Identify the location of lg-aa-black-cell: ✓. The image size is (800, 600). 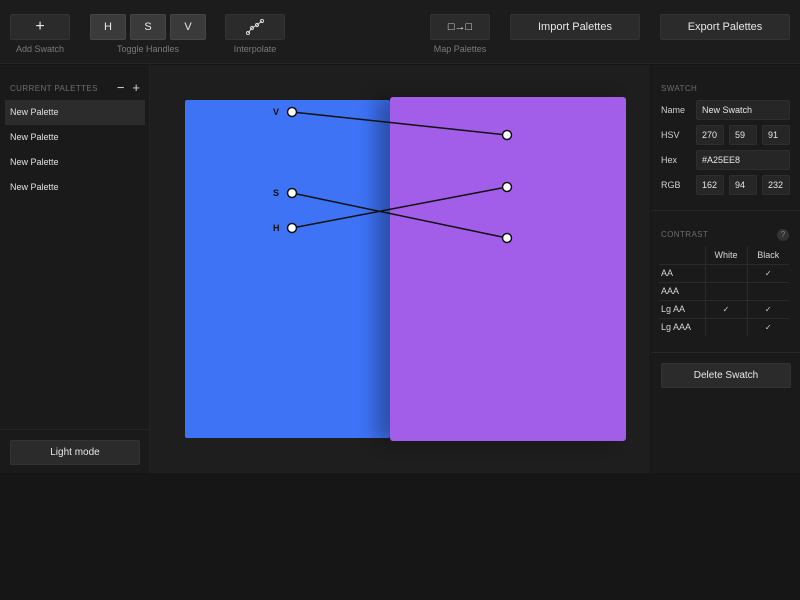
(767, 309).